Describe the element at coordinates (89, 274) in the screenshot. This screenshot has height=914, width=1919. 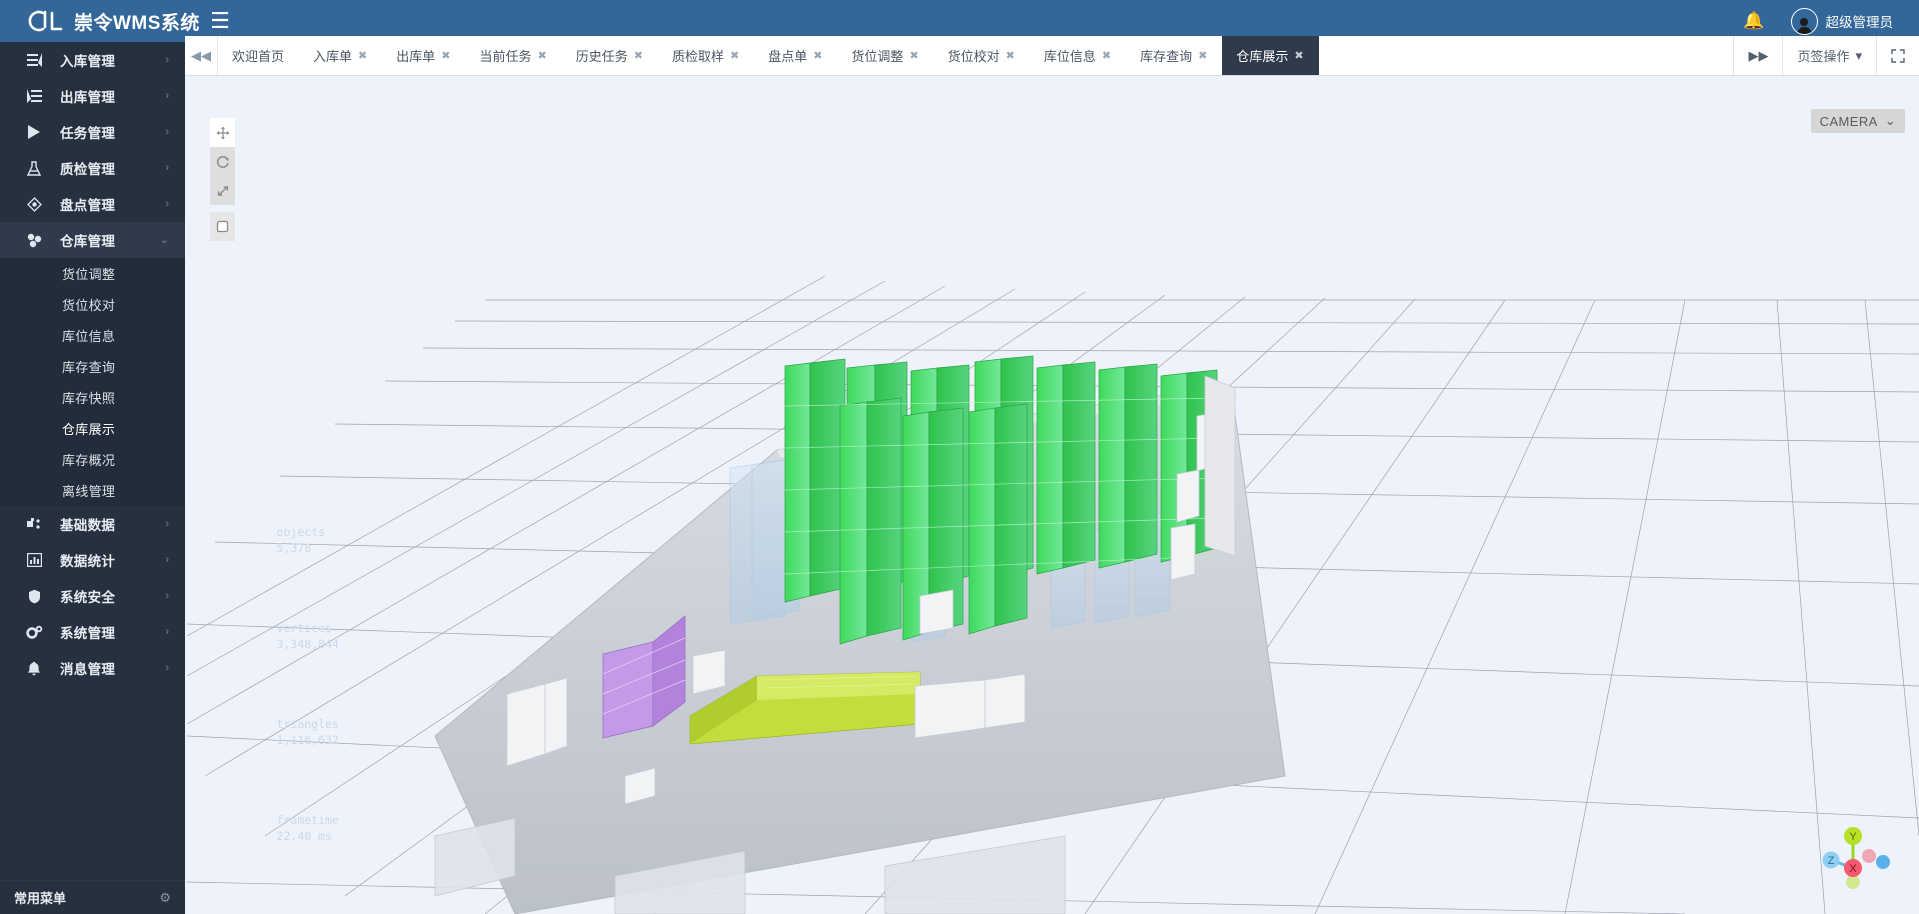
I see `submenu-item-label: 货位调整` at that location.